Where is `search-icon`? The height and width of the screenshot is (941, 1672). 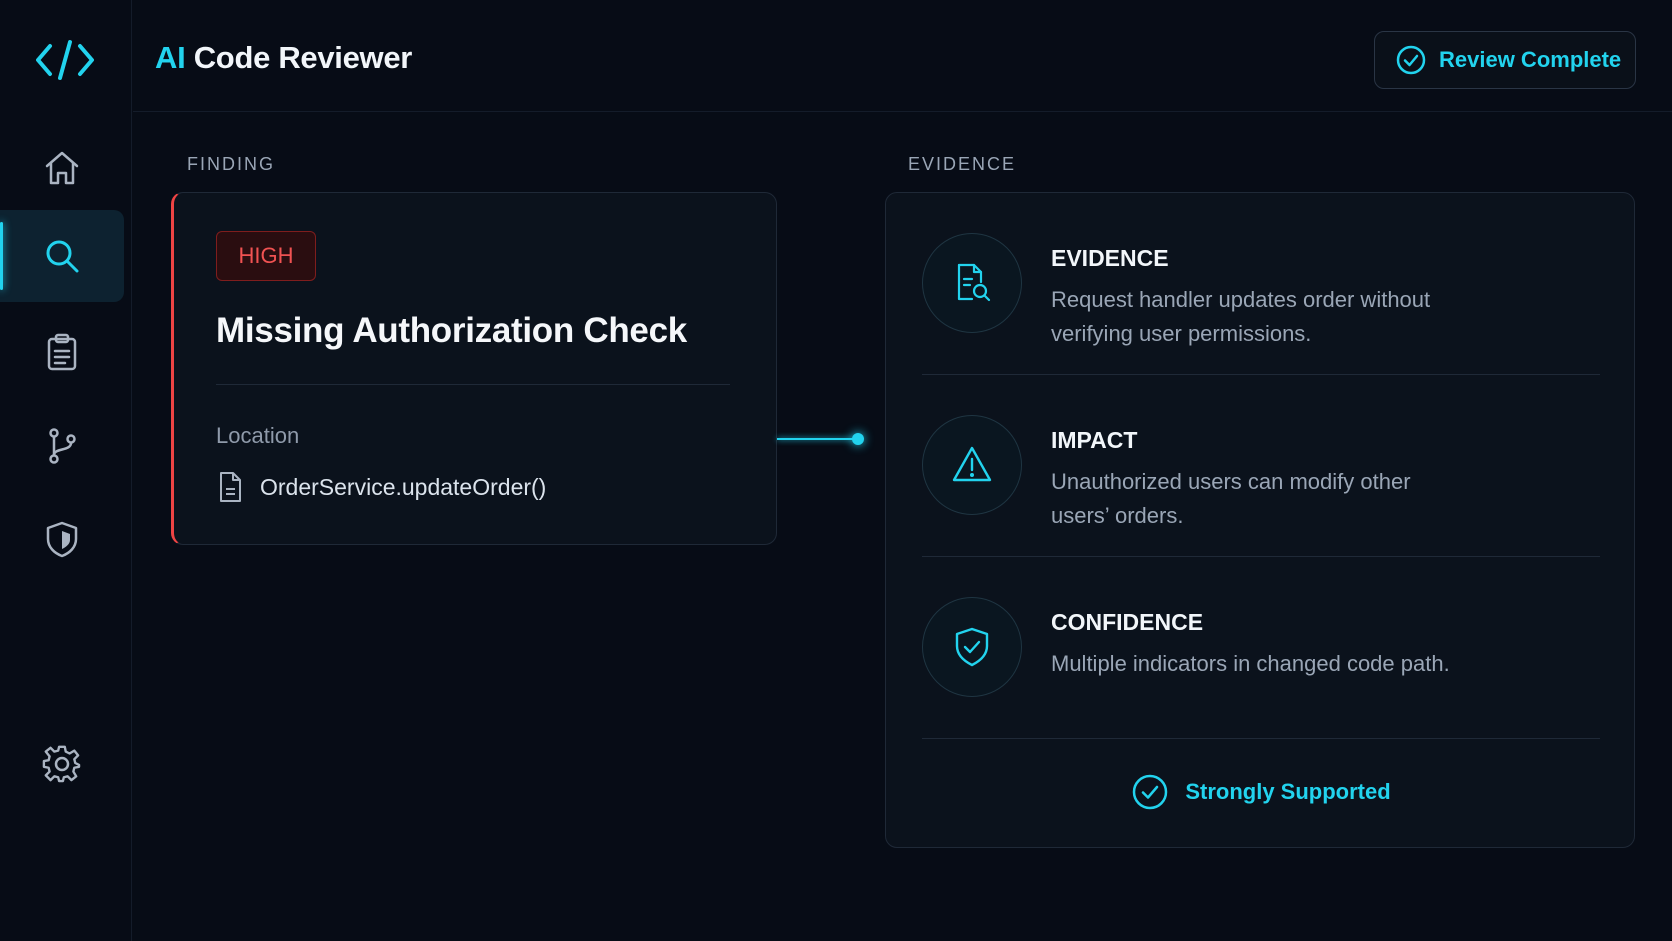 search-icon is located at coordinates (62, 256).